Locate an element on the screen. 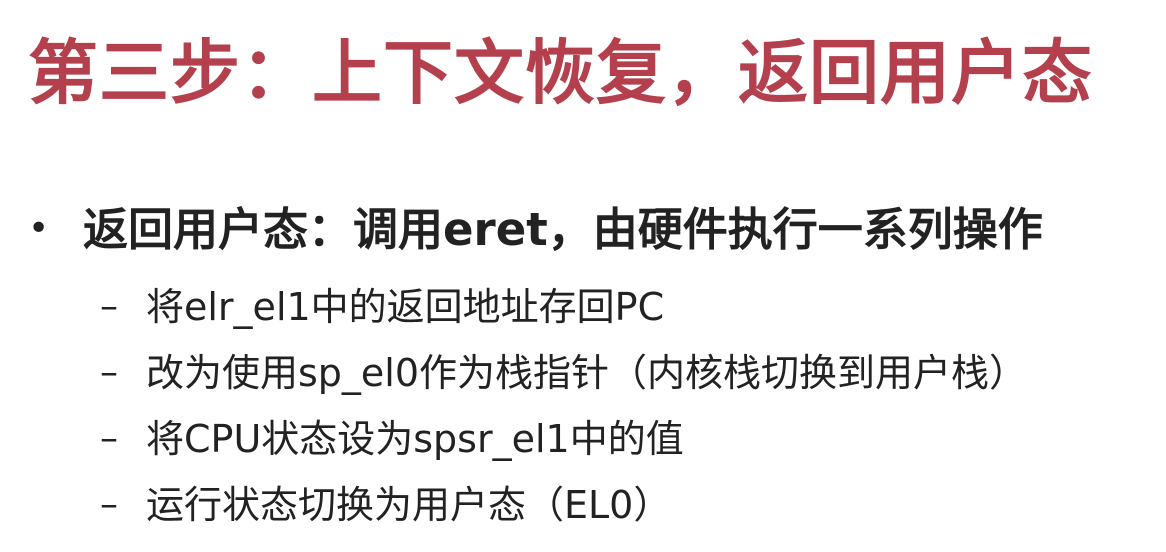 The image size is (1166, 552). sub-bullet-item: – 将CPU状态设为spsr_el1中的值 is located at coordinates (563, 439).